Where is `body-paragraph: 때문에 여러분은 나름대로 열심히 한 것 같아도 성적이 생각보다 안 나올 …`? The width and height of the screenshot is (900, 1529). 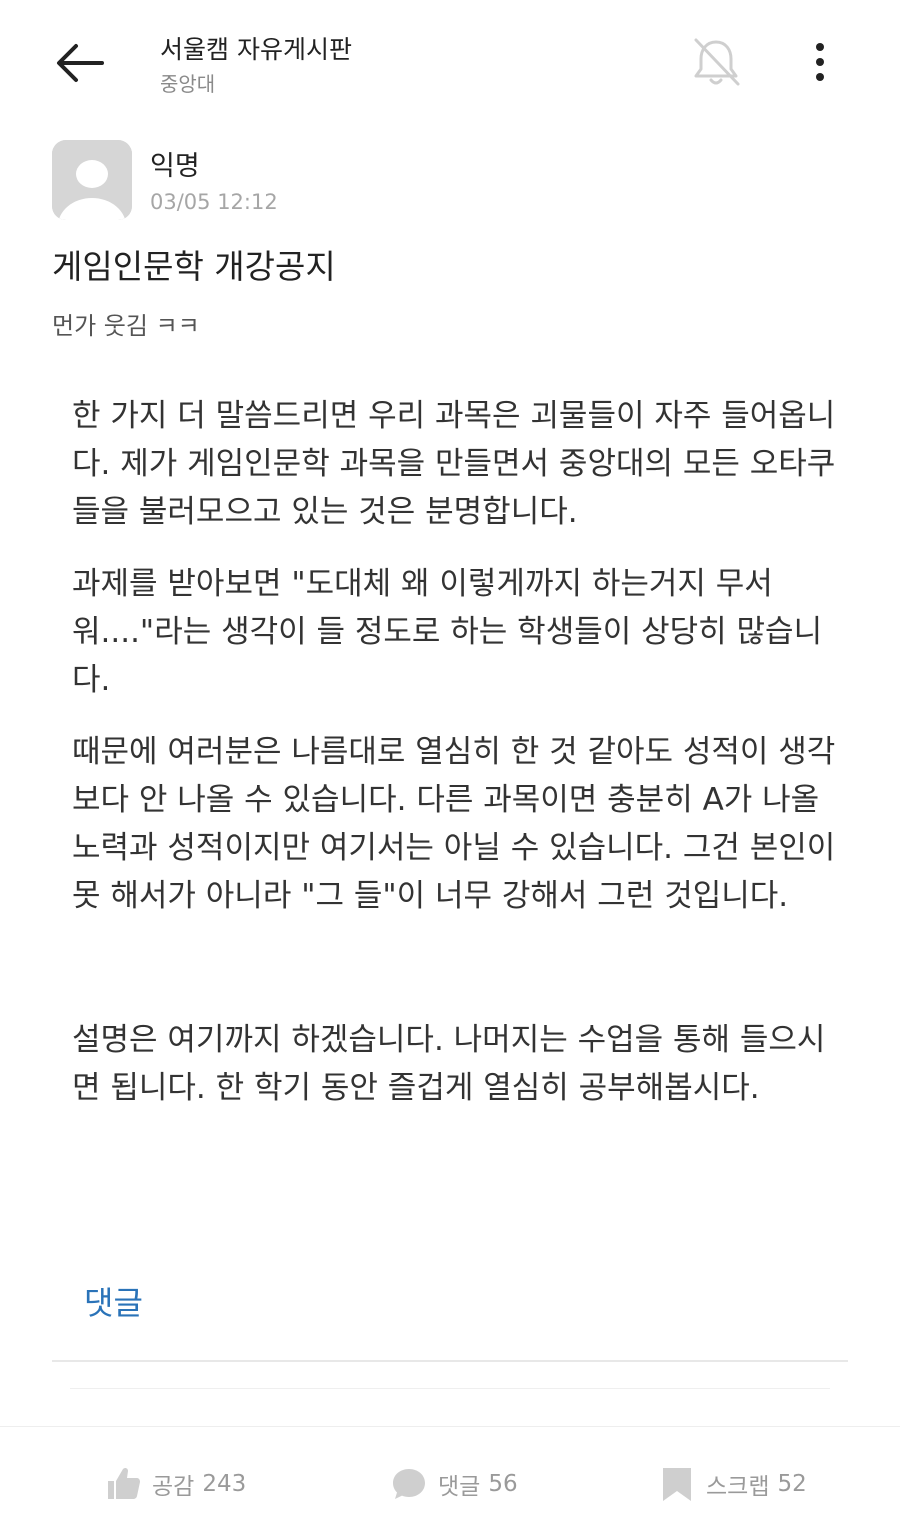
body-paragraph: 때문에 여러분은 나름대로 열심히 한 것 같아도 성적이 생각보다 안 나올 … is located at coordinates (454, 824).